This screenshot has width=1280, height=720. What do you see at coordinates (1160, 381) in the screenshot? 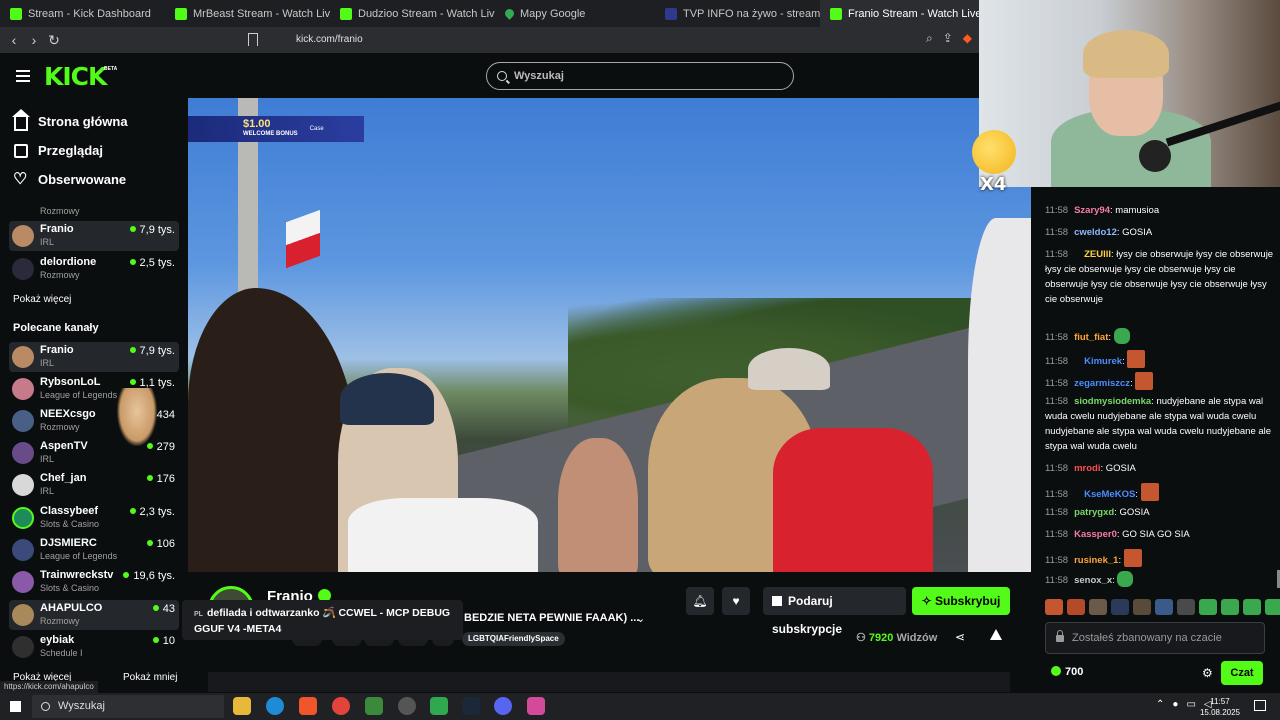
I see `chat-message: 11:58 zegarmiszcz:` at bounding box center [1160, 381].